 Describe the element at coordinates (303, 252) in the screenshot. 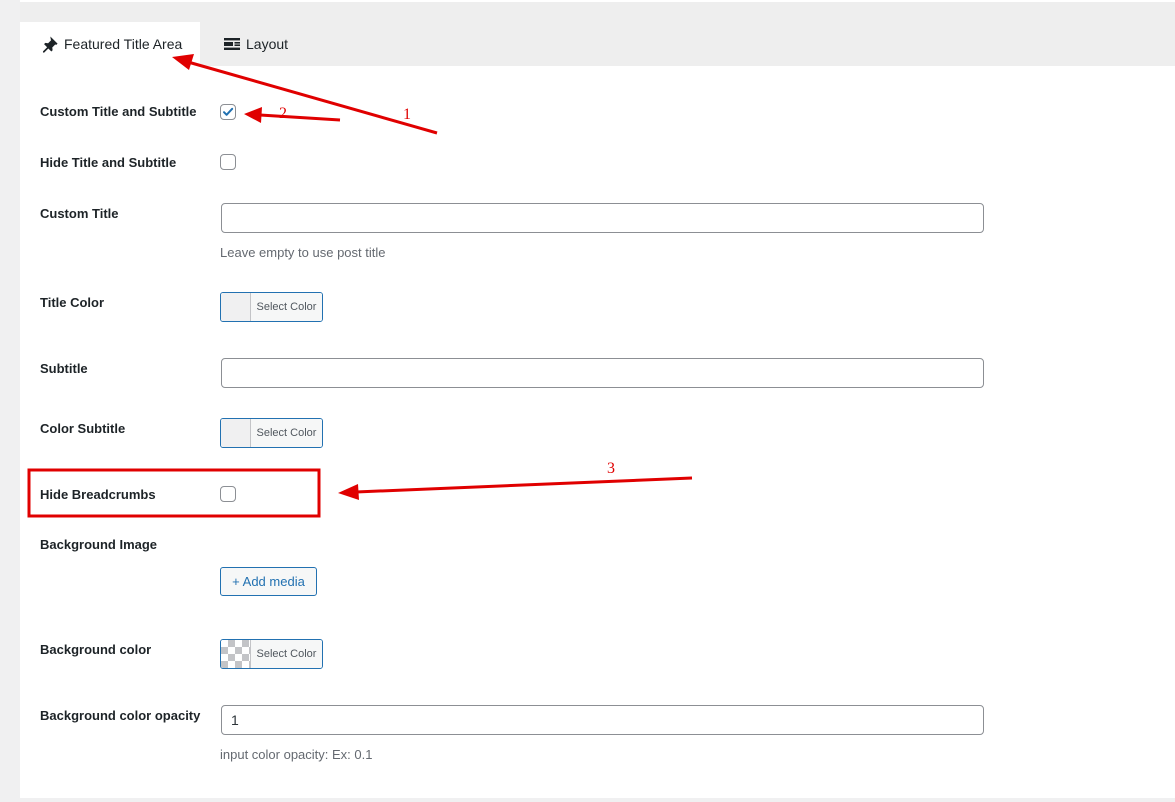

I see `custom-title-hint: Leave empty to use post title` at that location.